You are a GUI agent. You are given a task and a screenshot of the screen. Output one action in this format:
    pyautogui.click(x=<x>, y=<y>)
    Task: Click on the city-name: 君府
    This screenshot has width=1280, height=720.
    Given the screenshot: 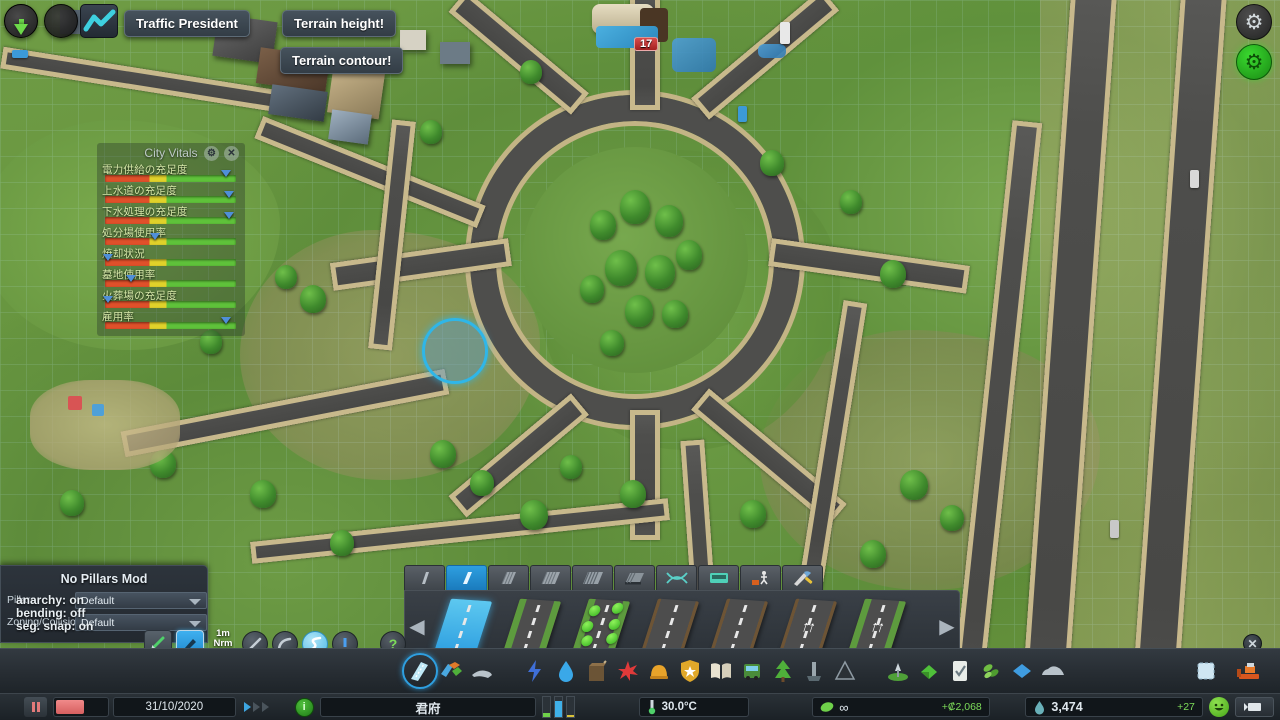 What is the action you would take?
    pyautogui.click(x=428, y=707)
    